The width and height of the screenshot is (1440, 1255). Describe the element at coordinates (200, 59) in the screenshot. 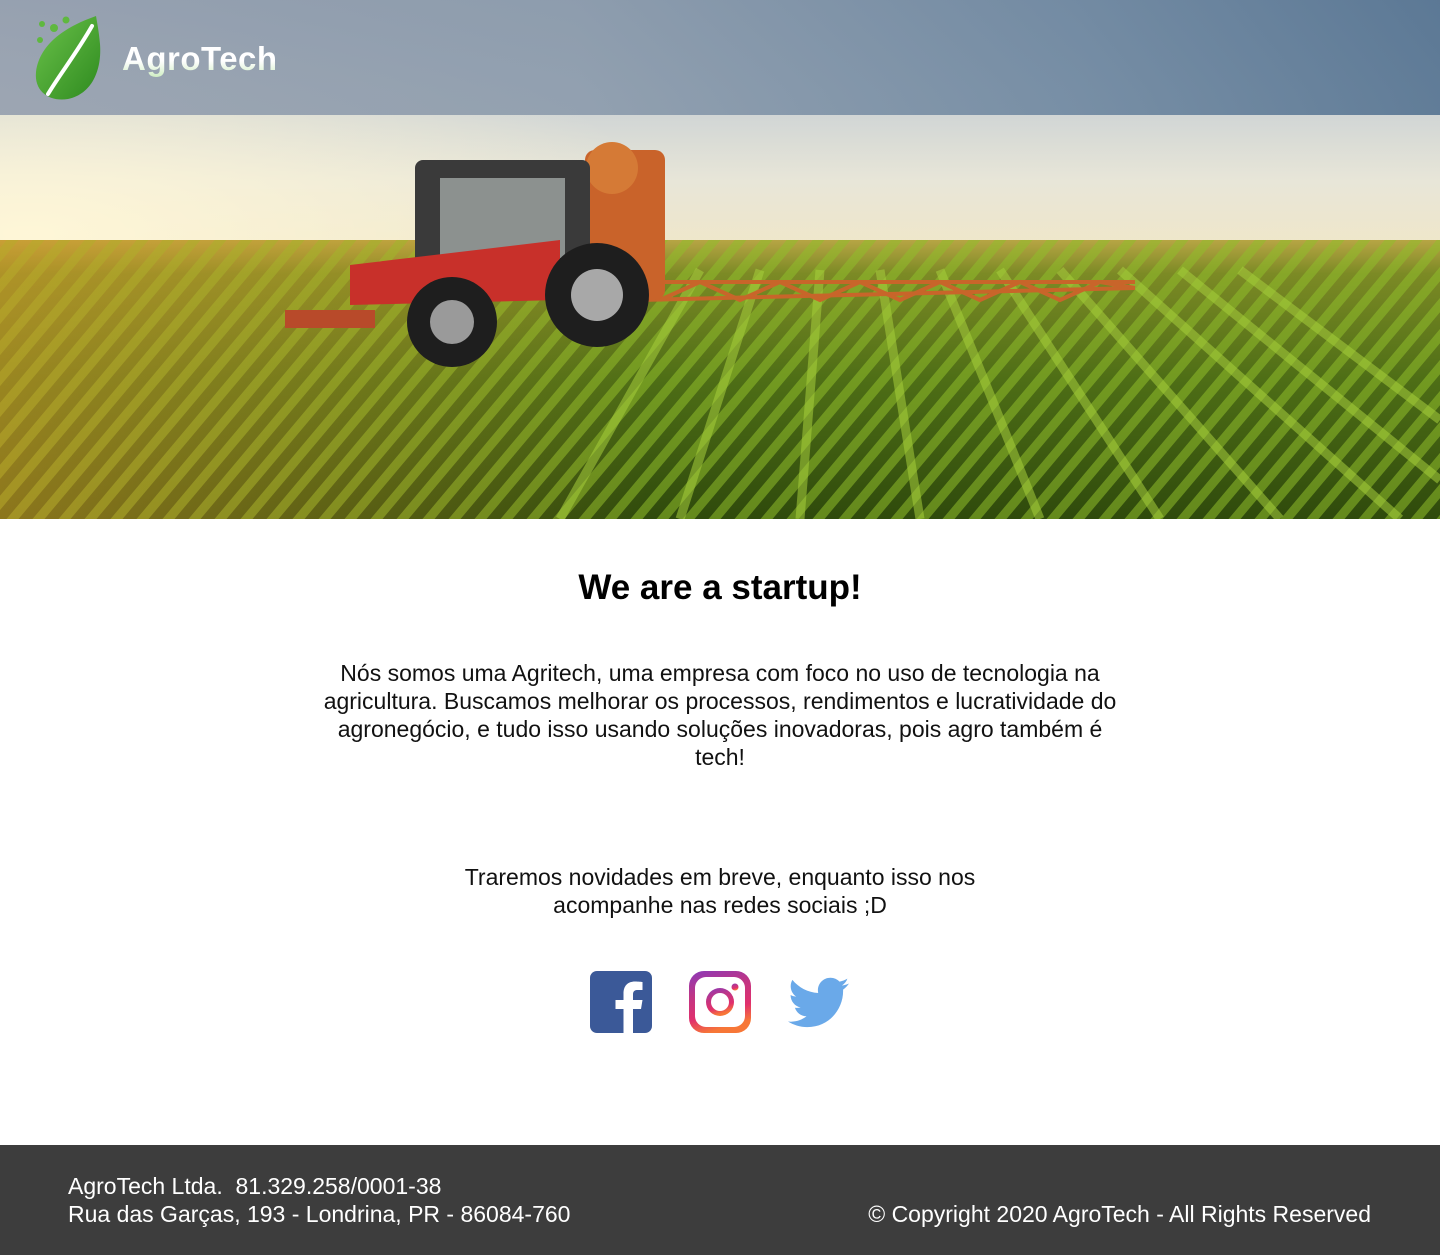

I see `brand-name: AgroTech` at that location.